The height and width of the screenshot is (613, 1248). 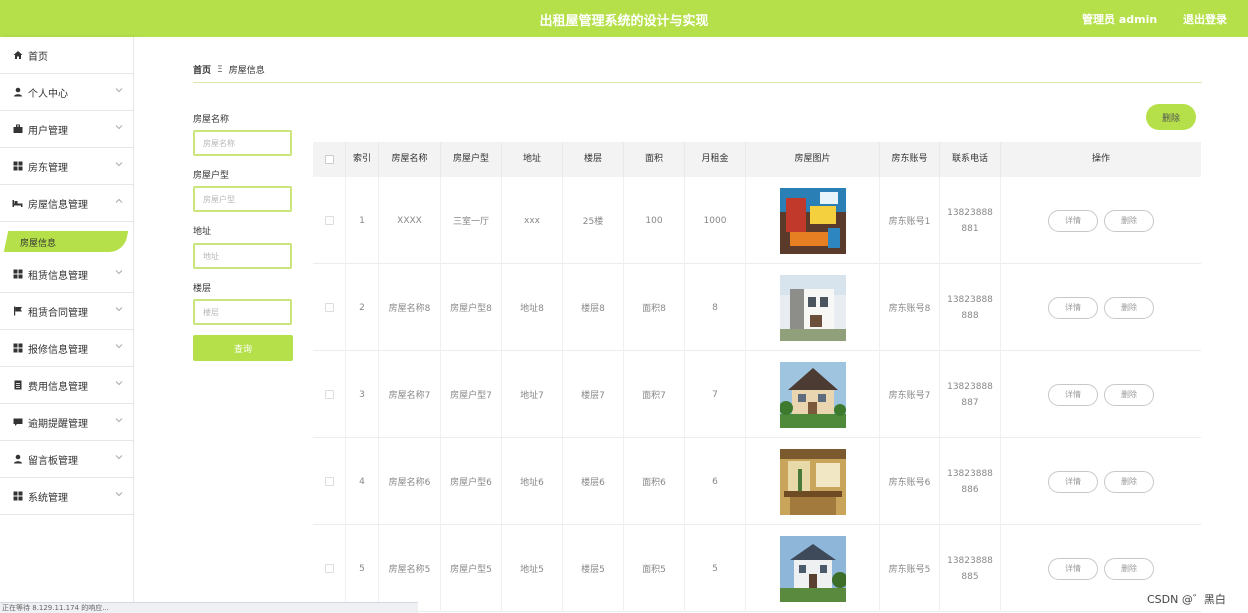 I want to click on sidebar-item-label: 首页, so click(x=38, y=57).